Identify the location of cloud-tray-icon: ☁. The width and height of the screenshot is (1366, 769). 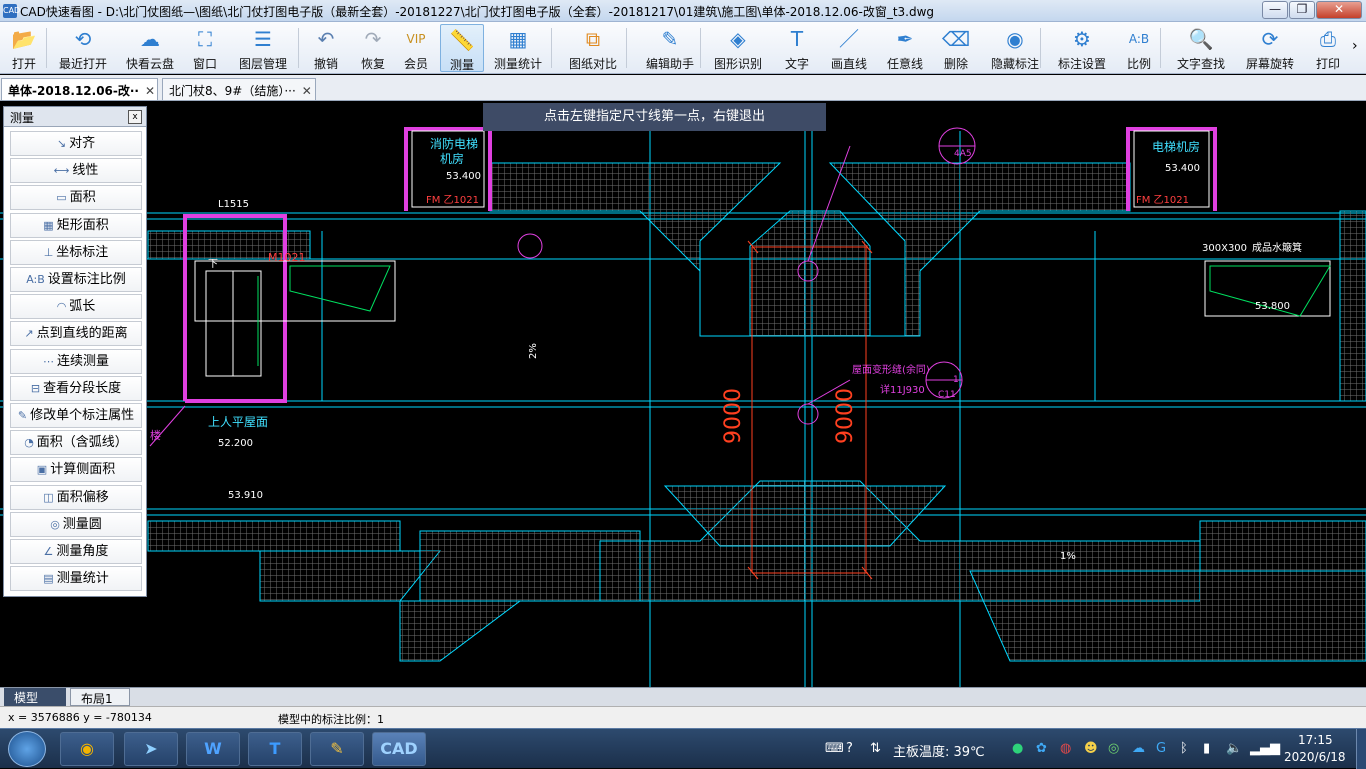
(1138, 748).